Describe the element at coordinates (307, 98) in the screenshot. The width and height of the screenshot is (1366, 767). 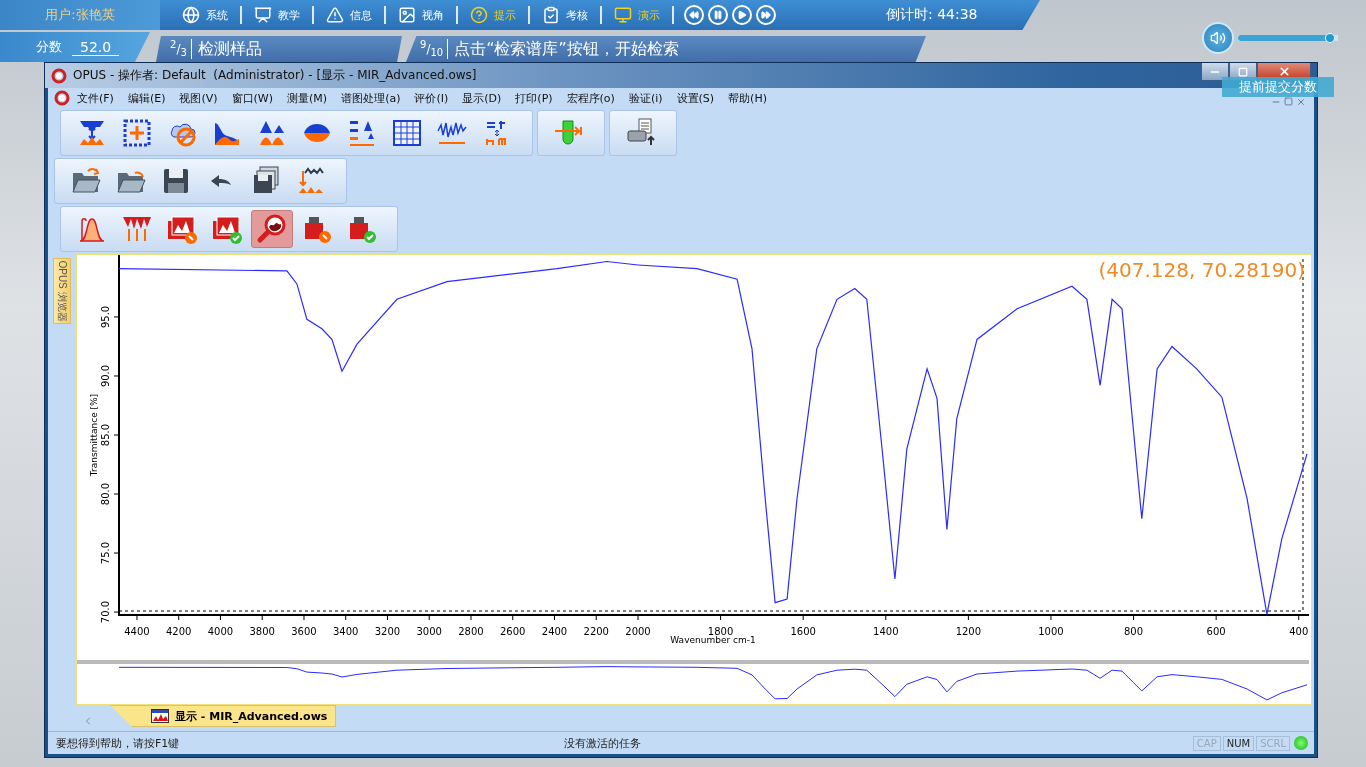
I see `menu-item: 测量(M)` at that location.